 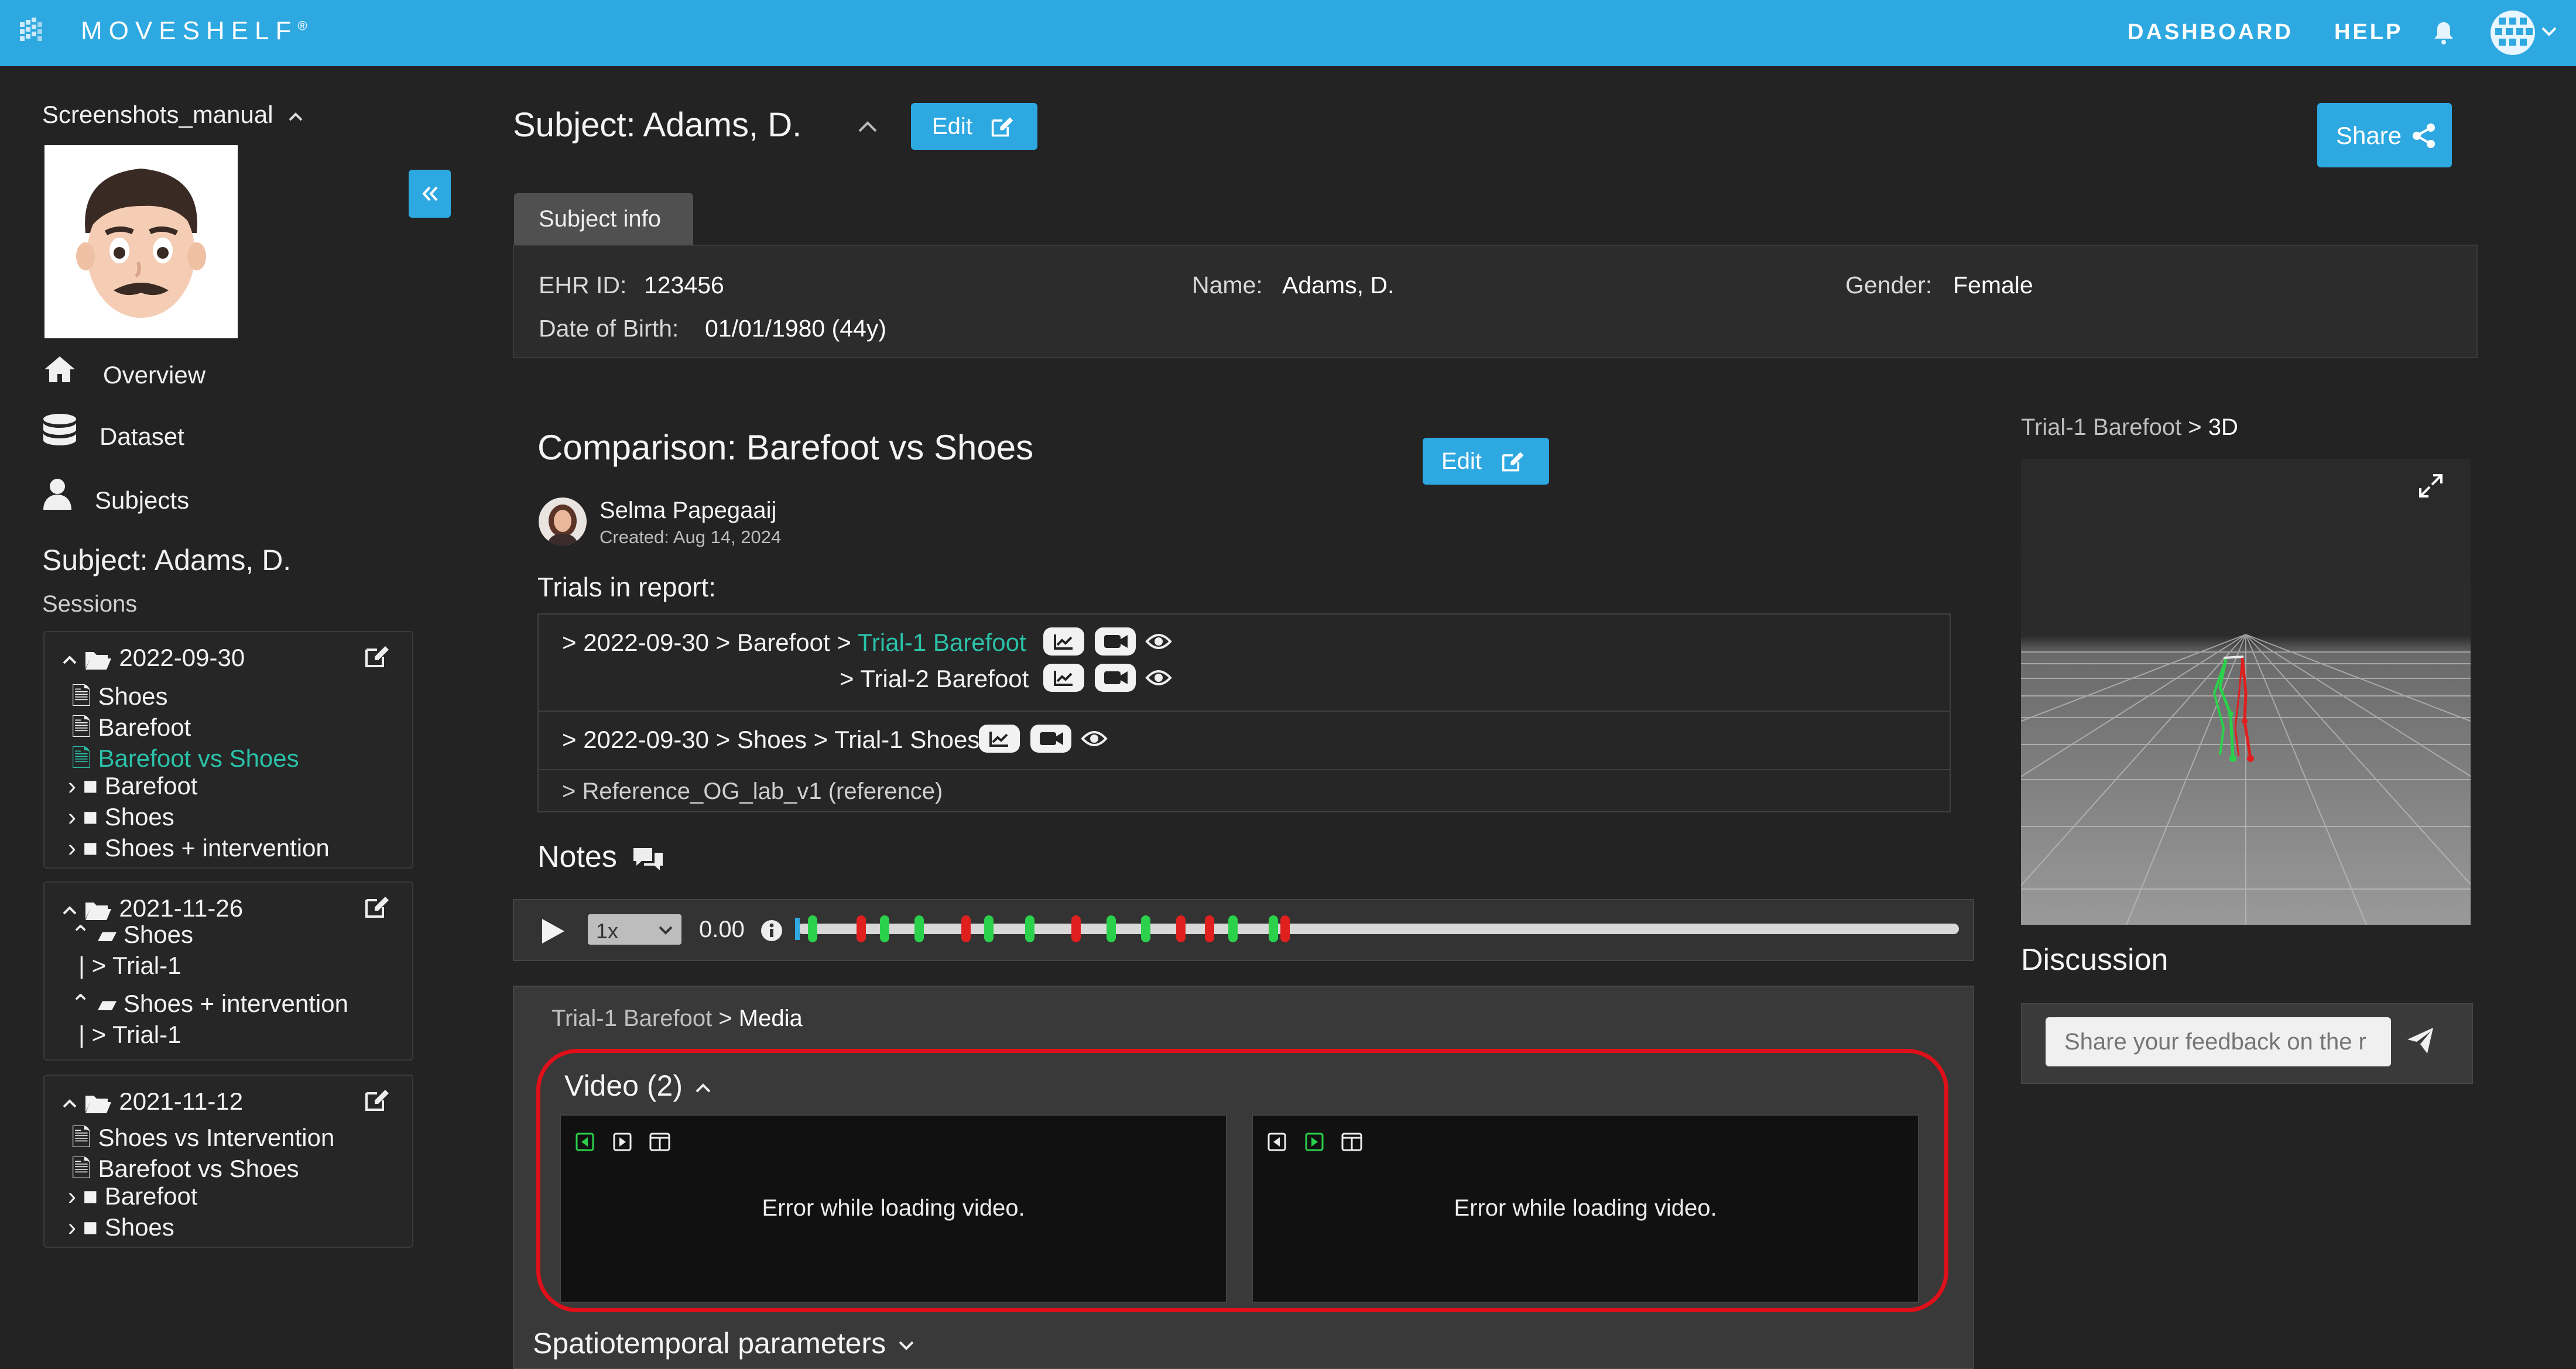 What do you see at coordinates (771, 930) in the screenshot?
I see `info-icon` at bounding box center [771, 930].